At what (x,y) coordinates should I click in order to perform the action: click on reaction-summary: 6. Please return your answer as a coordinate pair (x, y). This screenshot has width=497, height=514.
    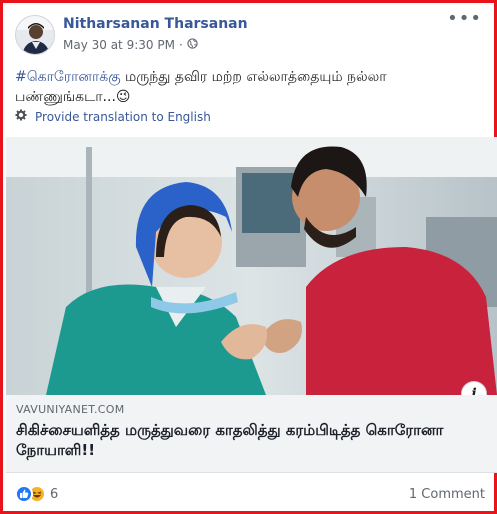
    Looking at the image, I should click on (36, 494).